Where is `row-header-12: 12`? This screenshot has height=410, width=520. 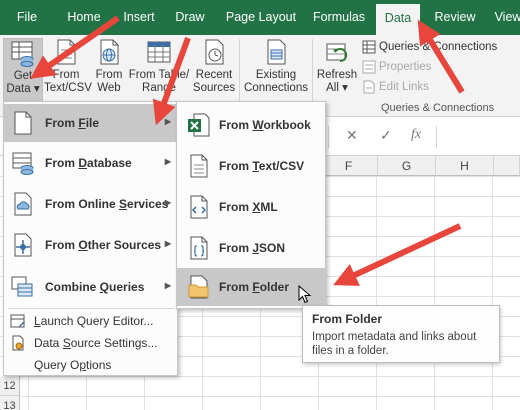 row-header-12: 12 is located at coordinates (10, 386).